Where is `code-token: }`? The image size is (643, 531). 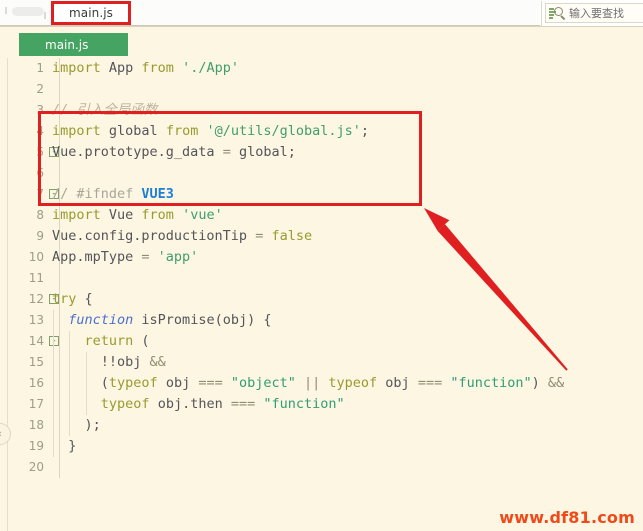 code-token: } is located at coordinates (64, 446).